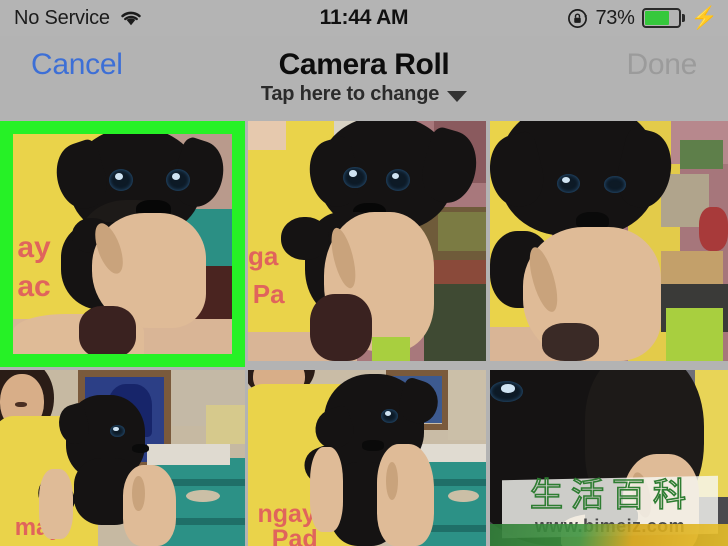  What do you see at coordinates (367, 458) in the screenshot?
I see `photo-thumbnail-4: ngay Pad` at bounding box center [367, 458].